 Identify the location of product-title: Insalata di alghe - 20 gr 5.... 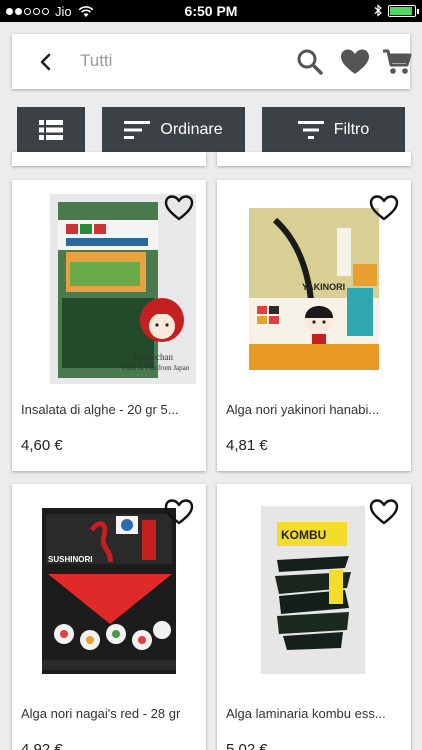
(100, 409).